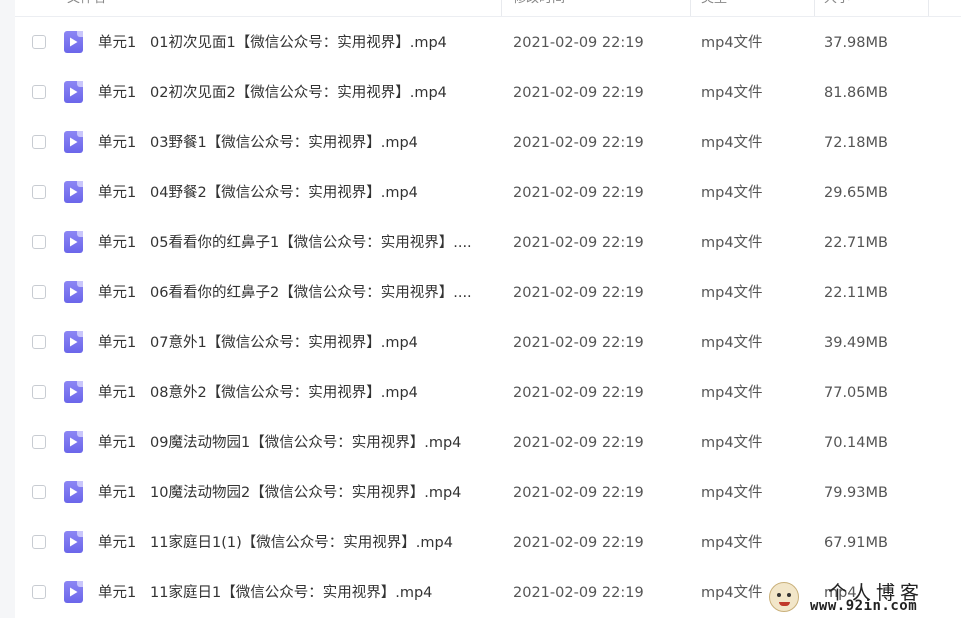  Describe the element at coordinates (298, 543) in the screenshot. I see `file-name: 单元1 11家庭日1(1)【微信公众号：实用视界】.mp4` at that location.